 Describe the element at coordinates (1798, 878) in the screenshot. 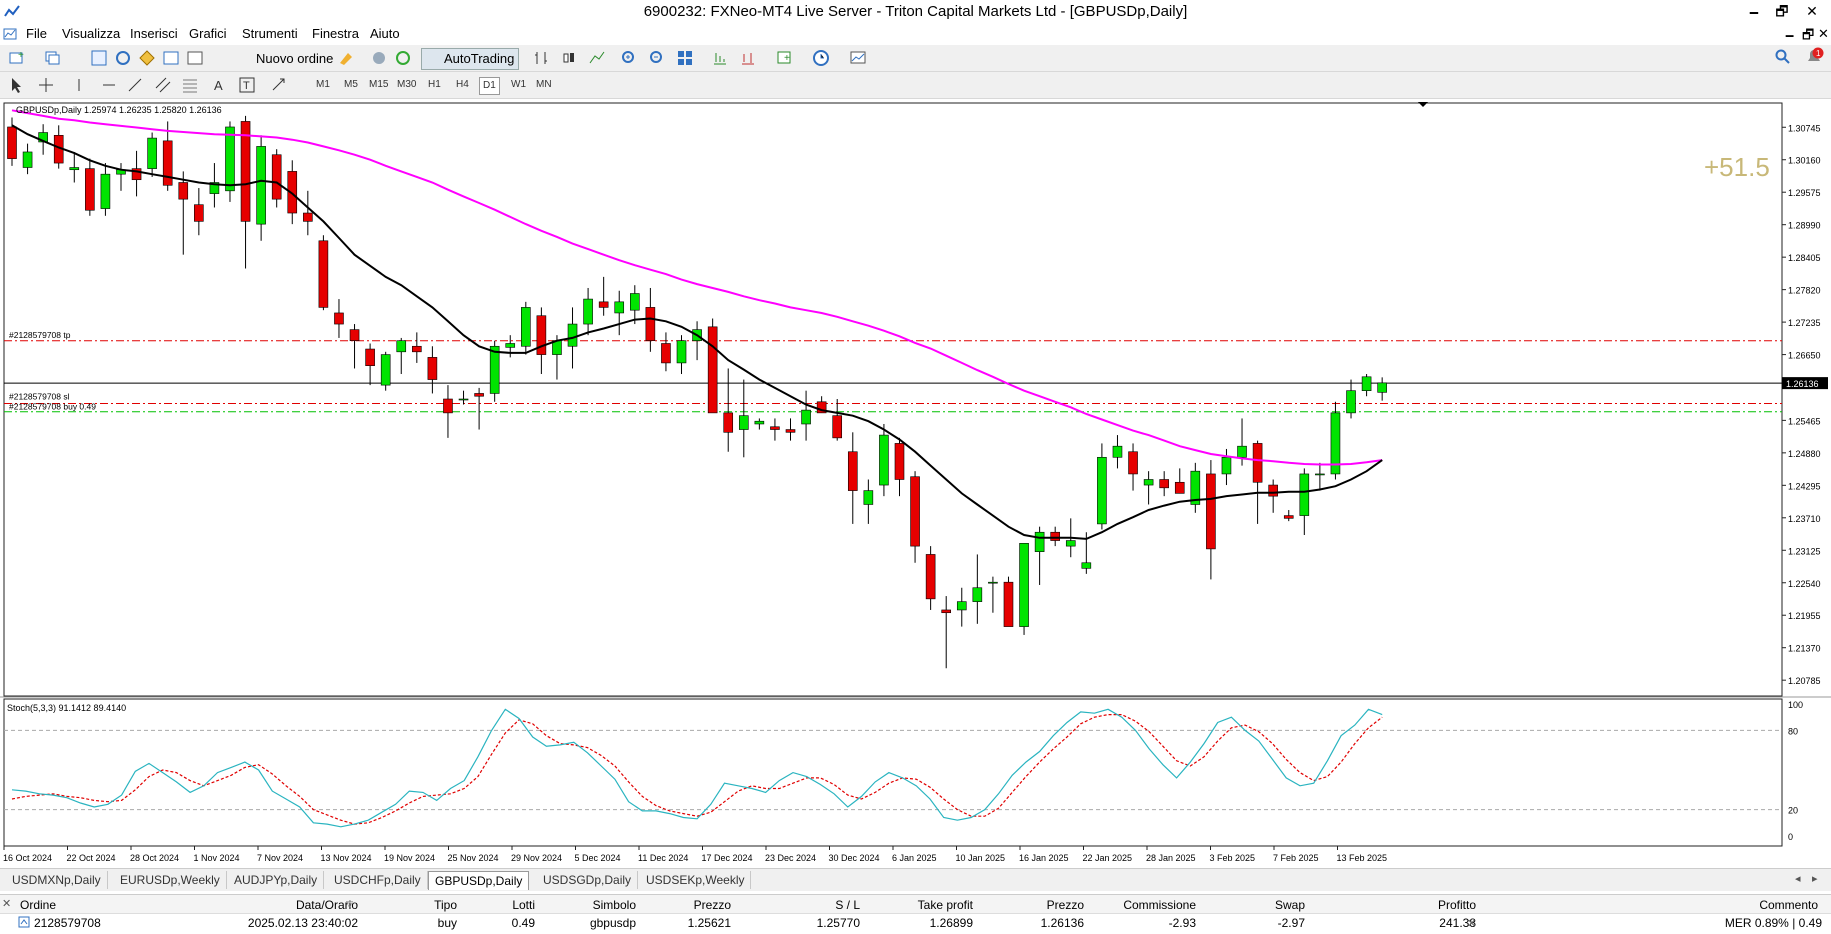

I see `tab-scroll-left-icon: ◂` at that location.